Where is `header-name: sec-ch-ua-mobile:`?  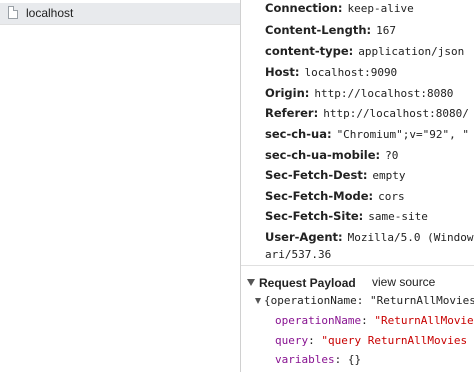 header-name: sec-ch-ua-mobile: is located at coordinates (323, 155).